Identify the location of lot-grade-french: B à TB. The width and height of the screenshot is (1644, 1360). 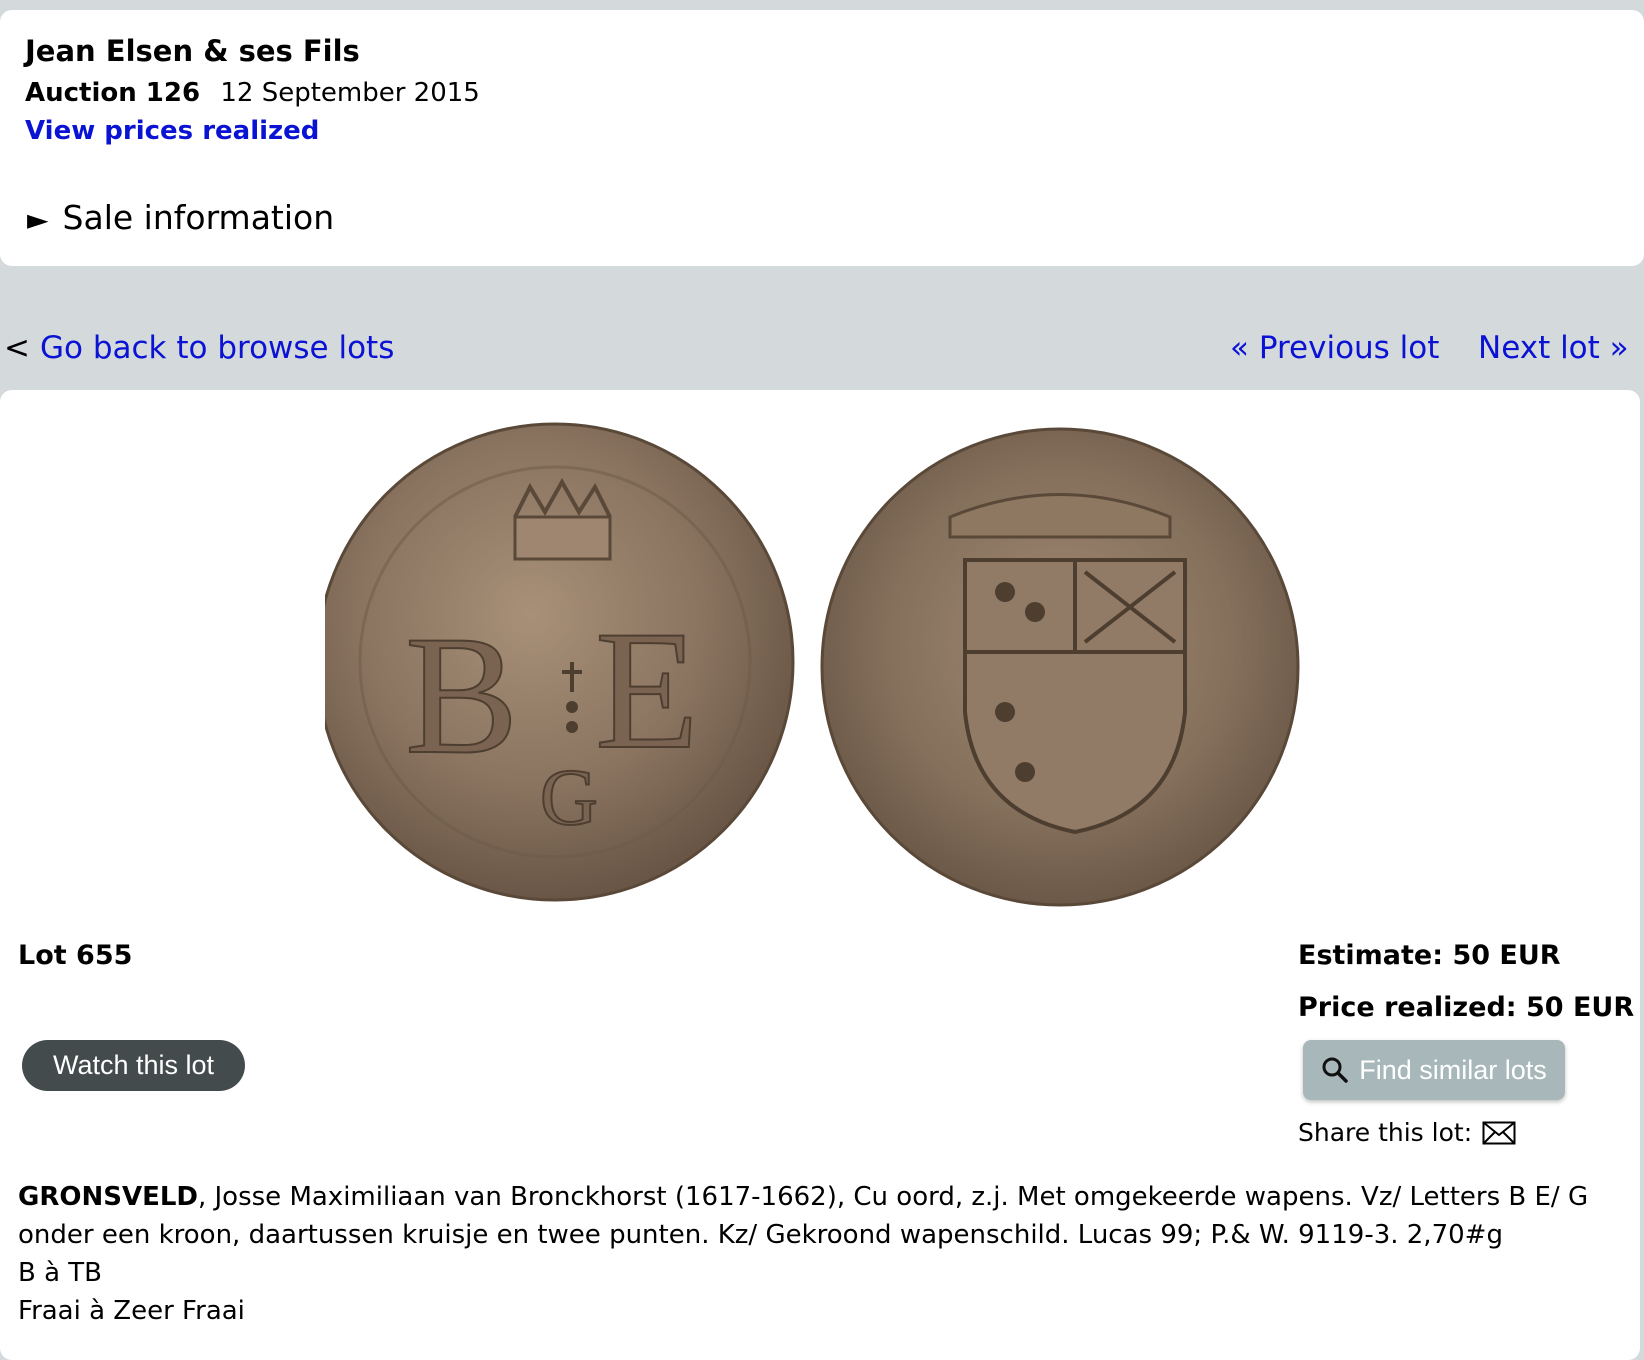
(60, 1273).